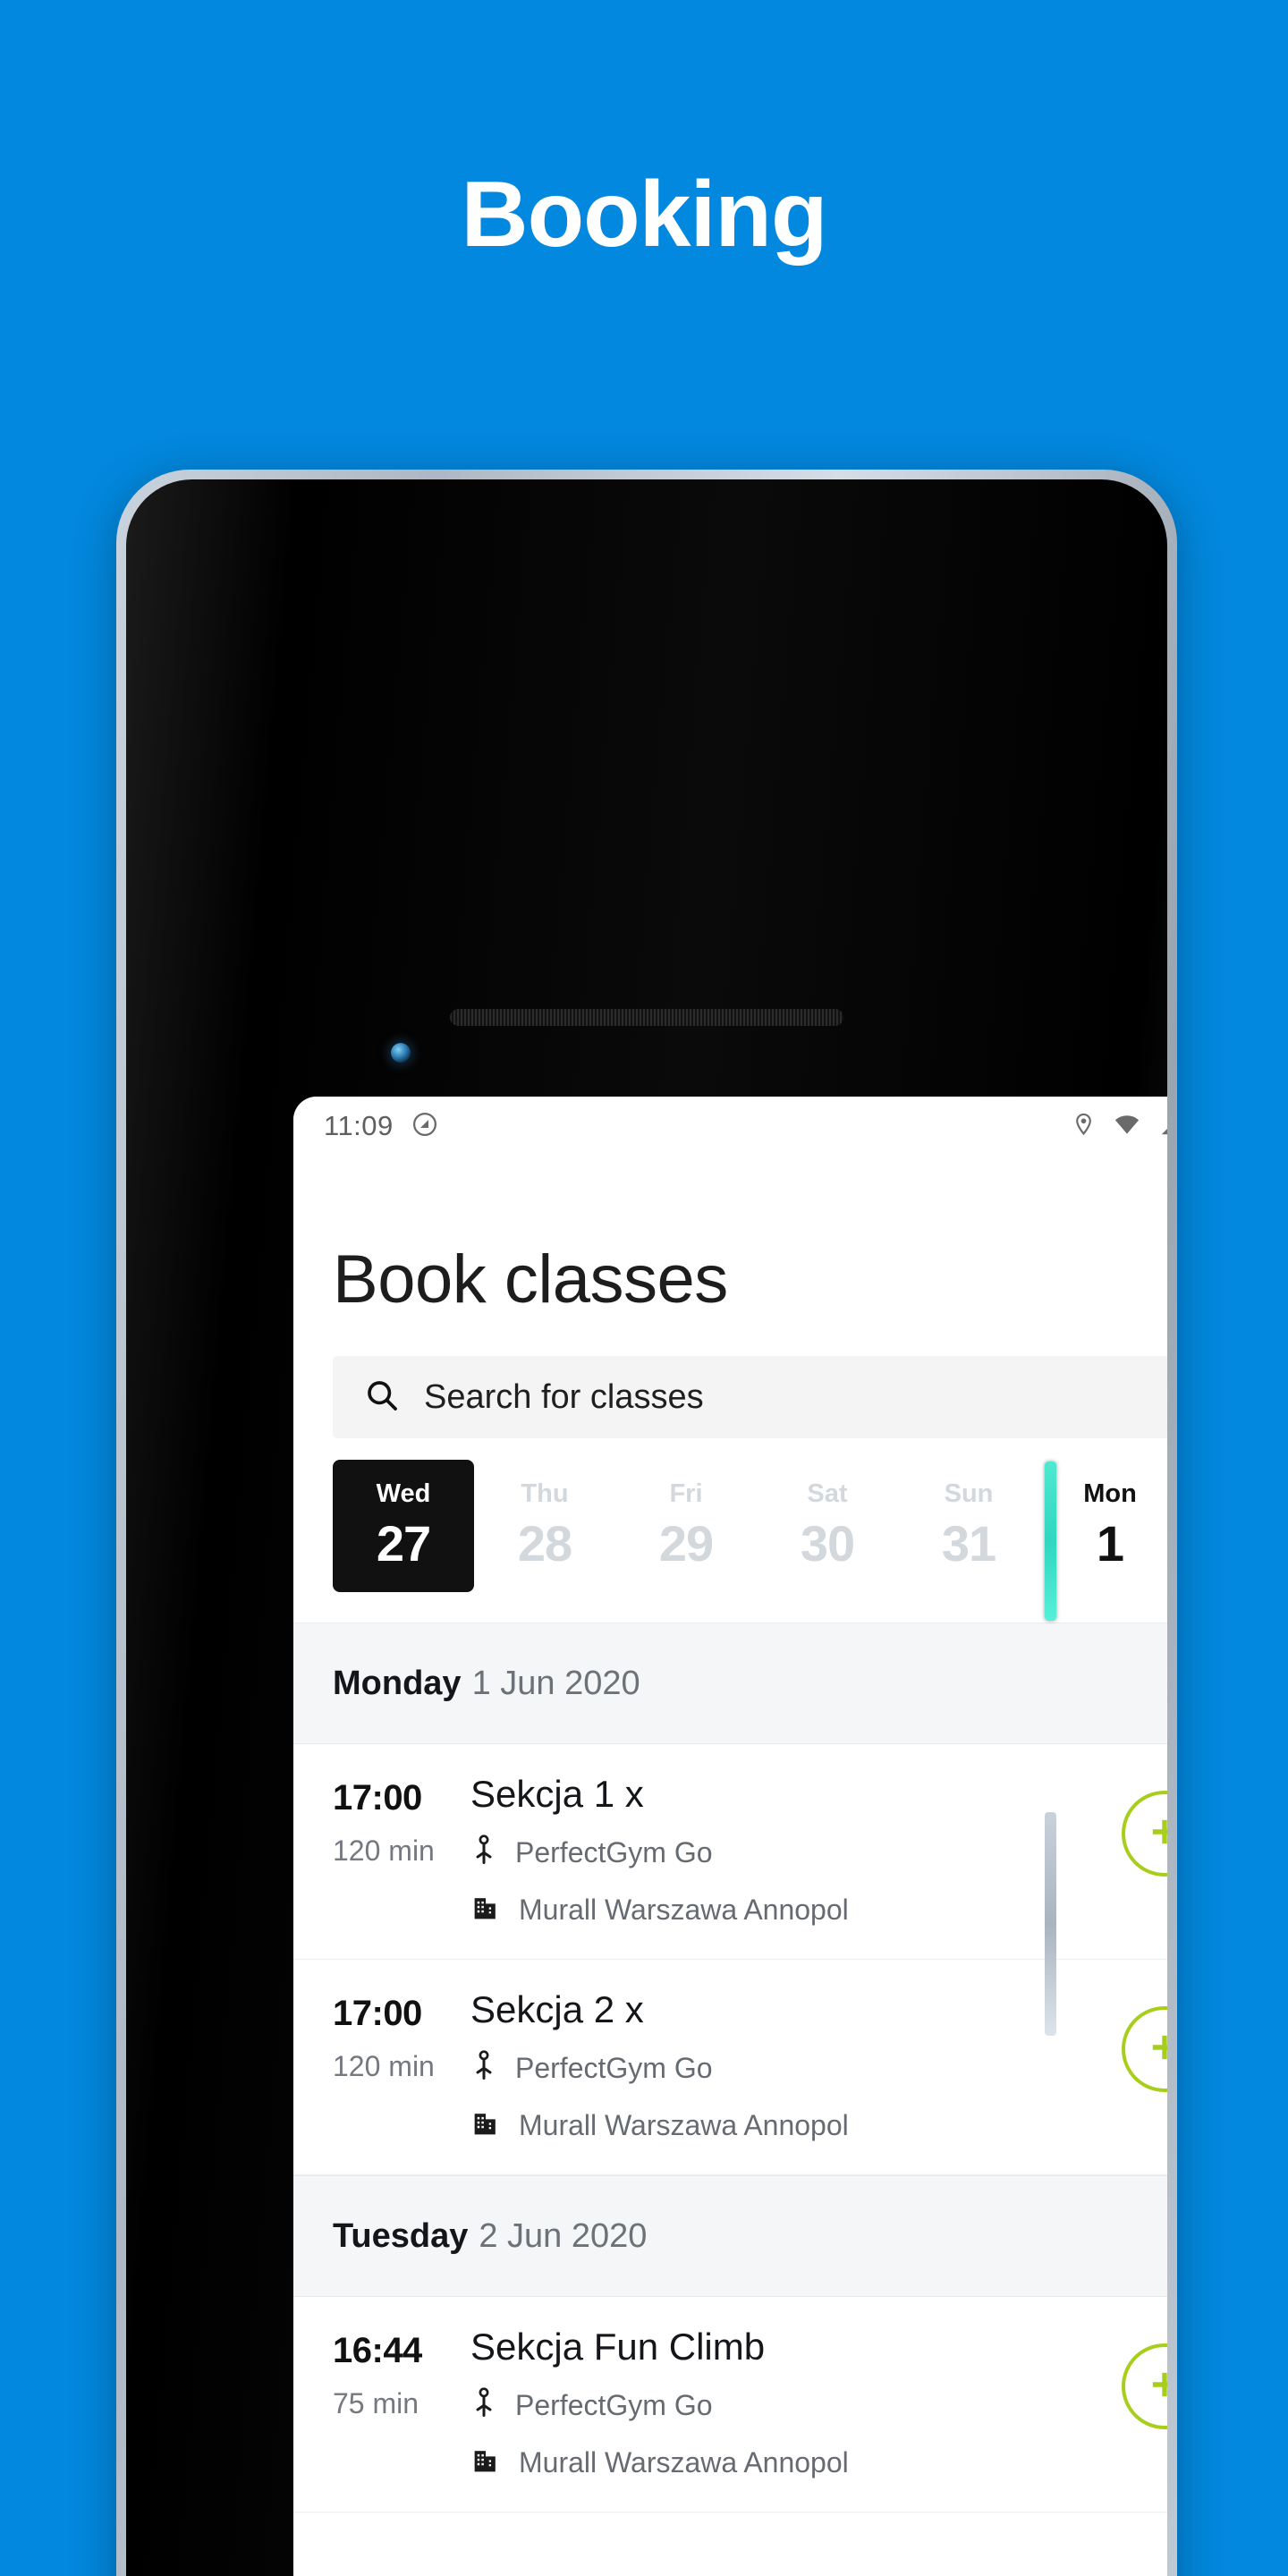  I want to click on day-chip-wed-27: Wed 27, so click(403, 1526).